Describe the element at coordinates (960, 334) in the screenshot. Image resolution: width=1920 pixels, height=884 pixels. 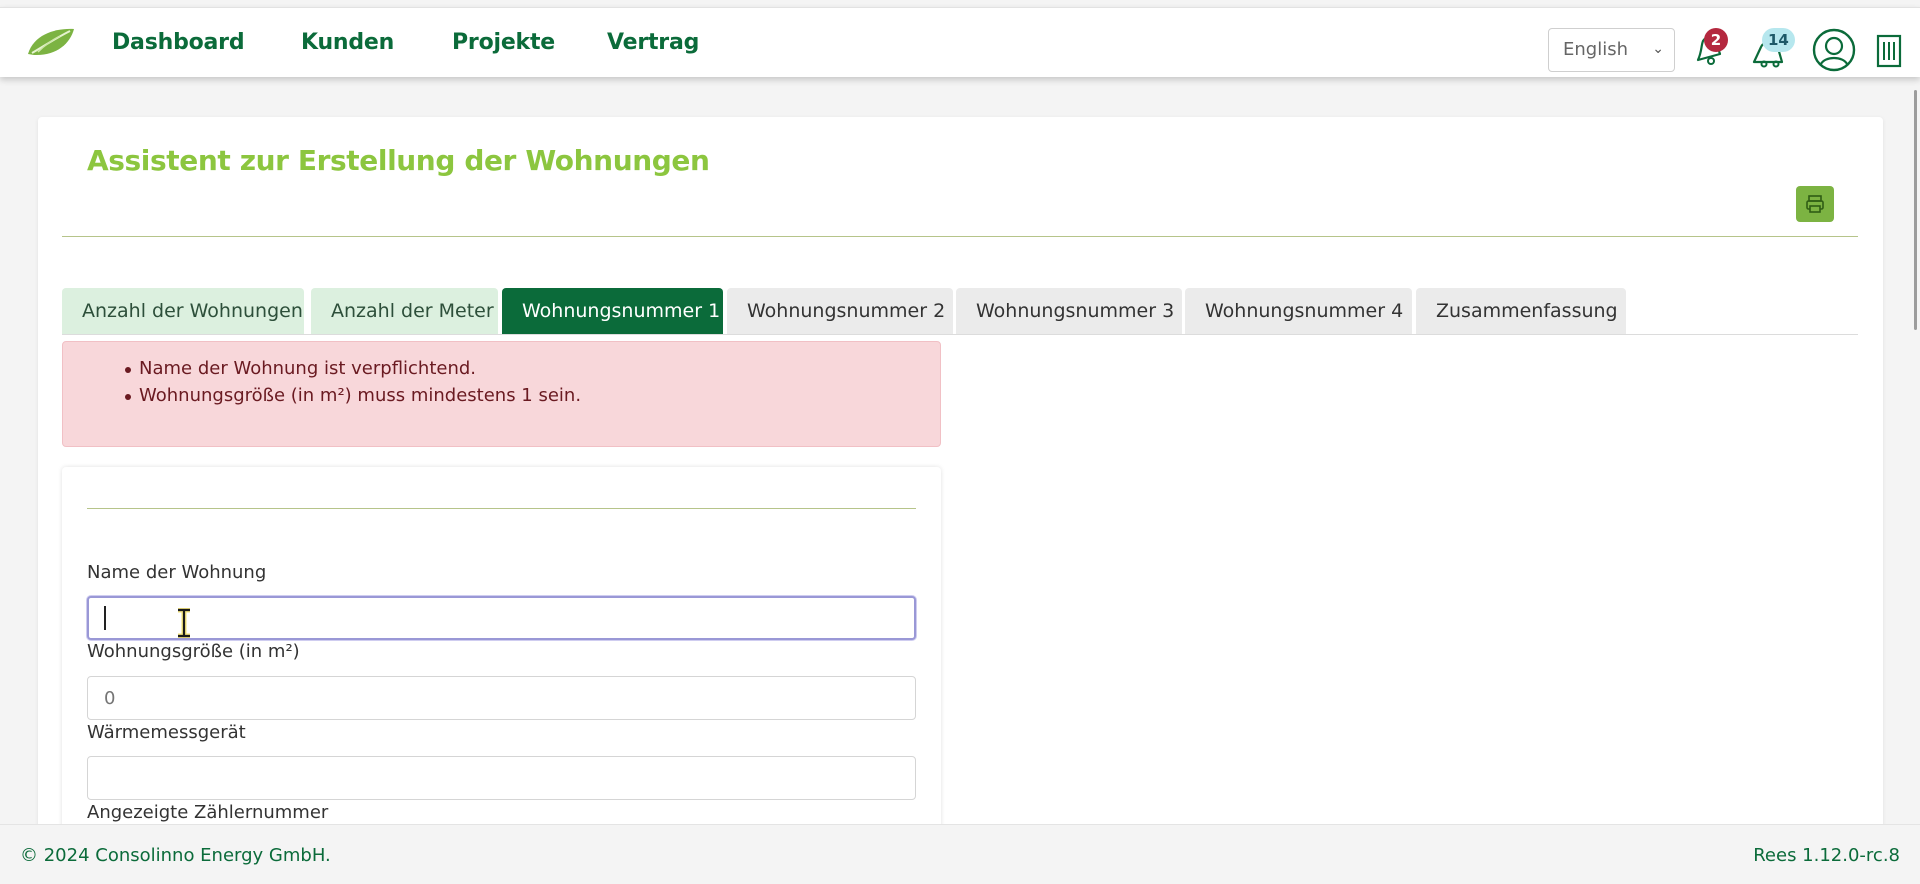
I see `tabs-divider` at that location.